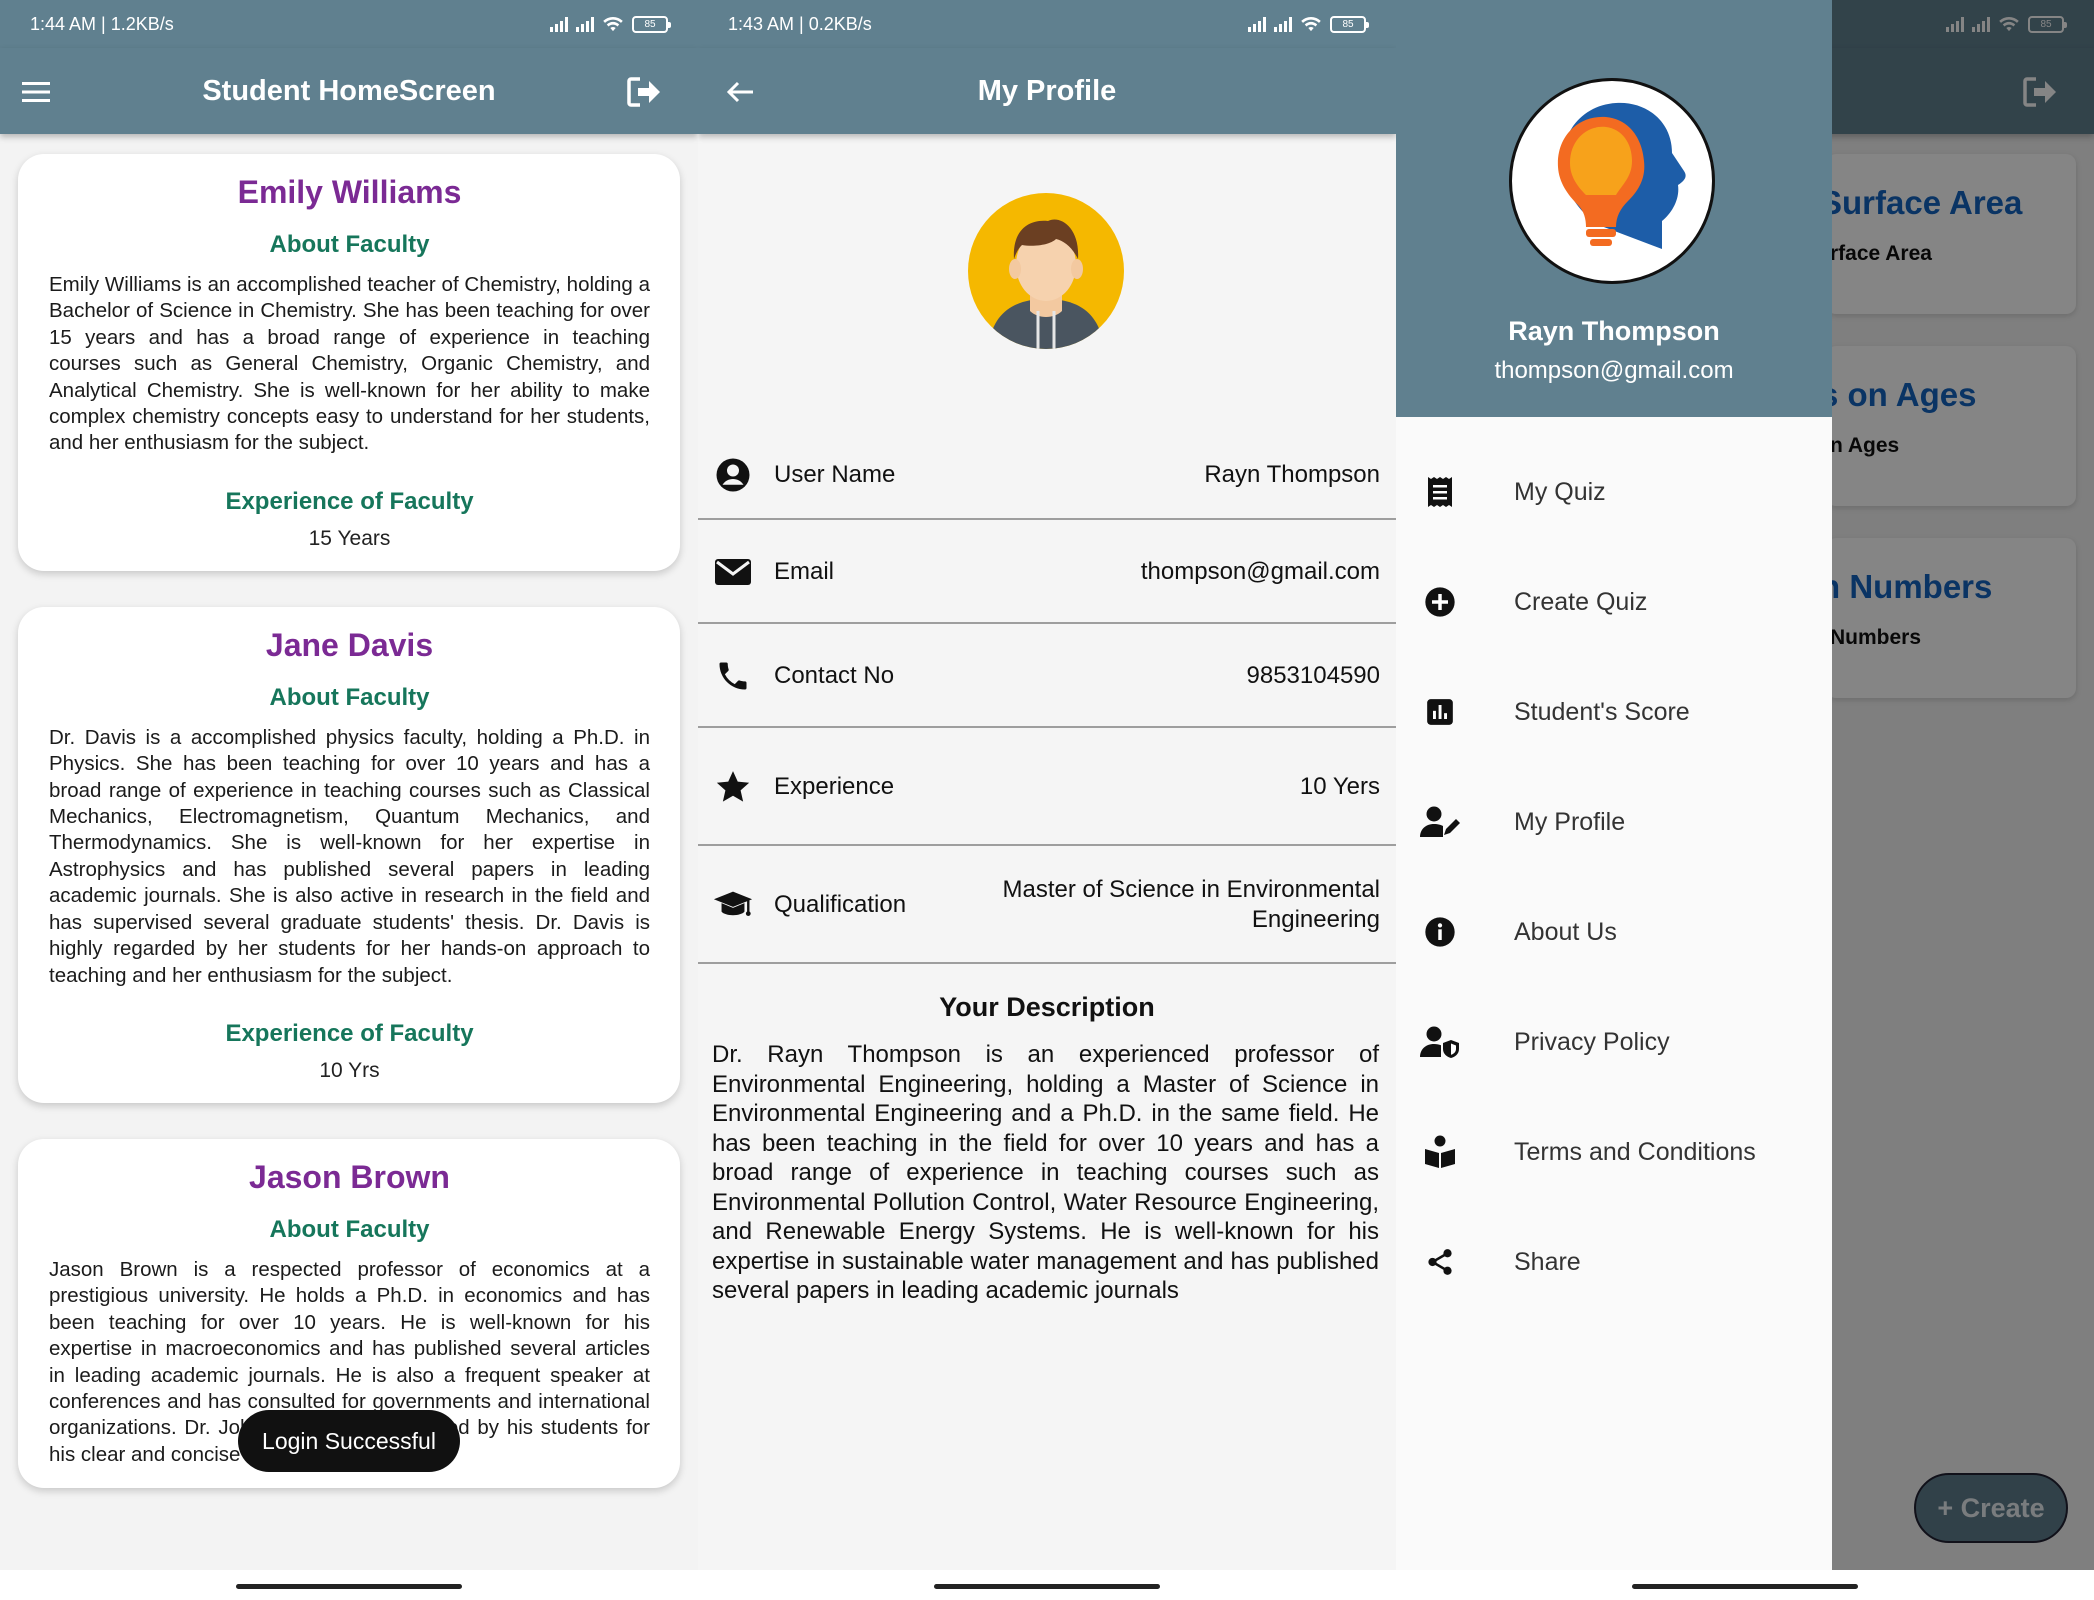  Describe the element at coordinates (1440, 712) in the screenshot. I see `bar-chart-icon` at that location.